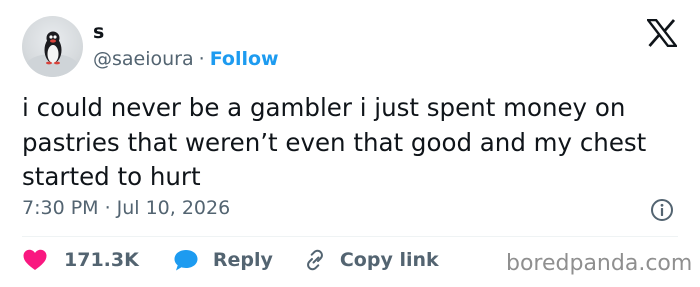 The height and width of the screenshot is (287, 700). I want to click on author-handle-row: @saeioura · Follow, so click(186, 59).